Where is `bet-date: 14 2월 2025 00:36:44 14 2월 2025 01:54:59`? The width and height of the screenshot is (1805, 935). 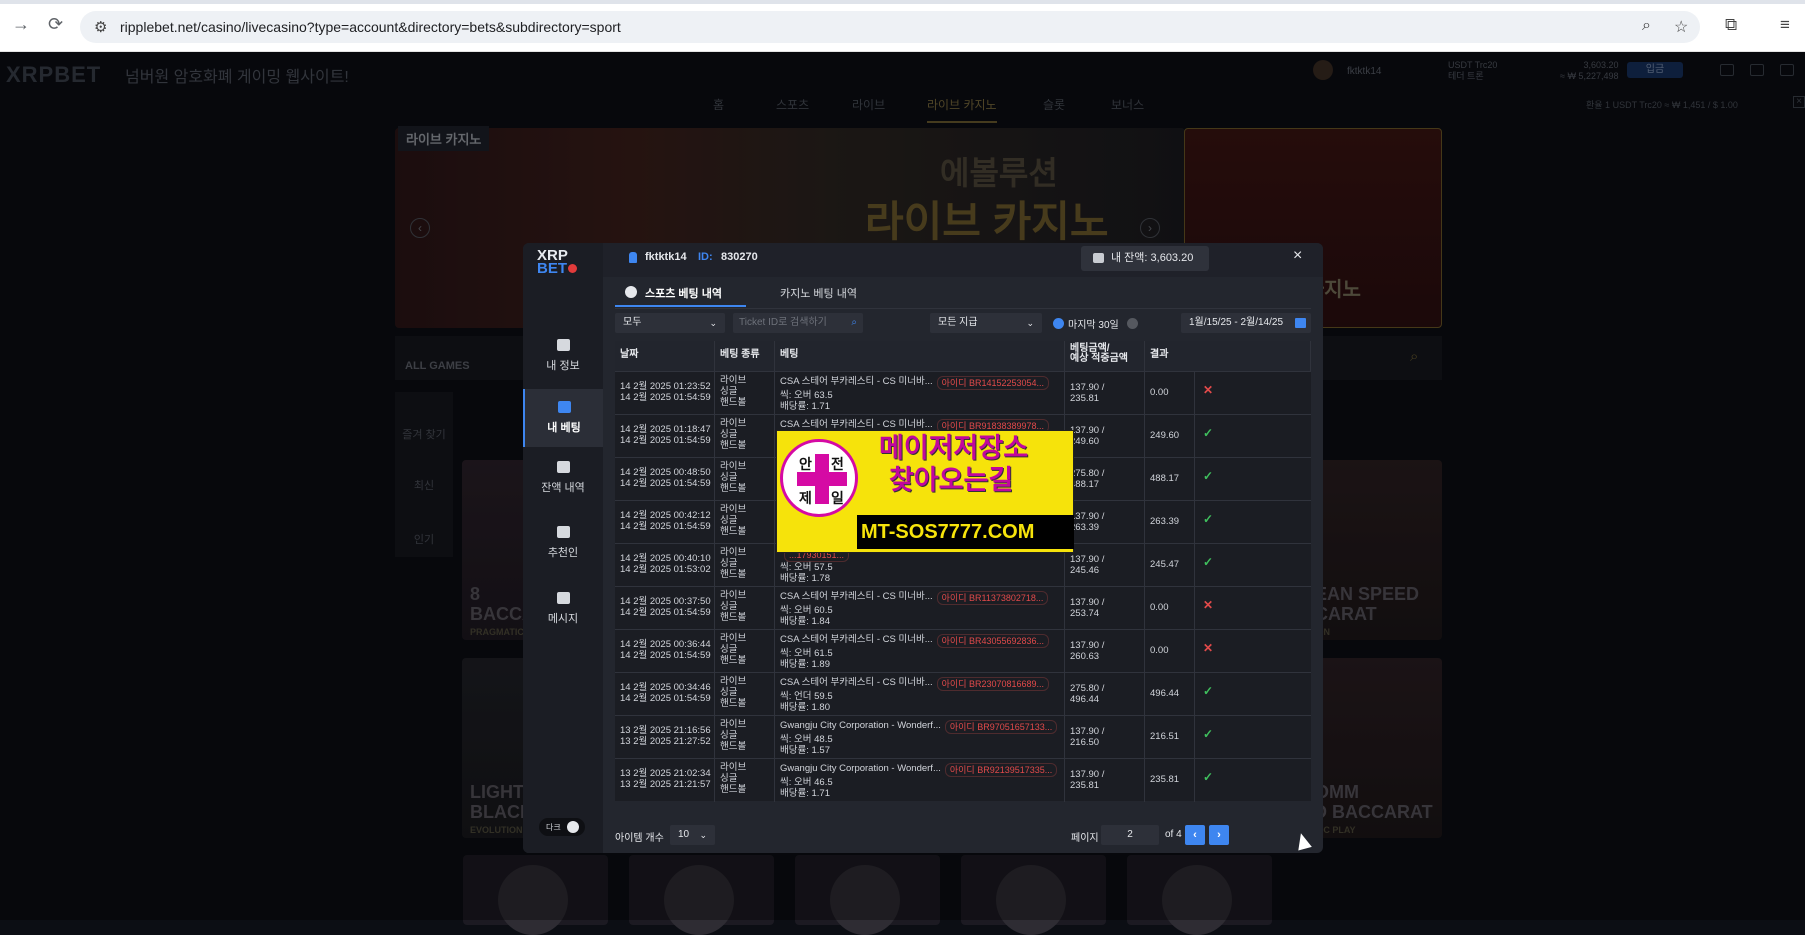
bet-date: 14 2월 2025 00:36:44 14 2월 2025 01:54:59 is located at coordinates (665, 651).